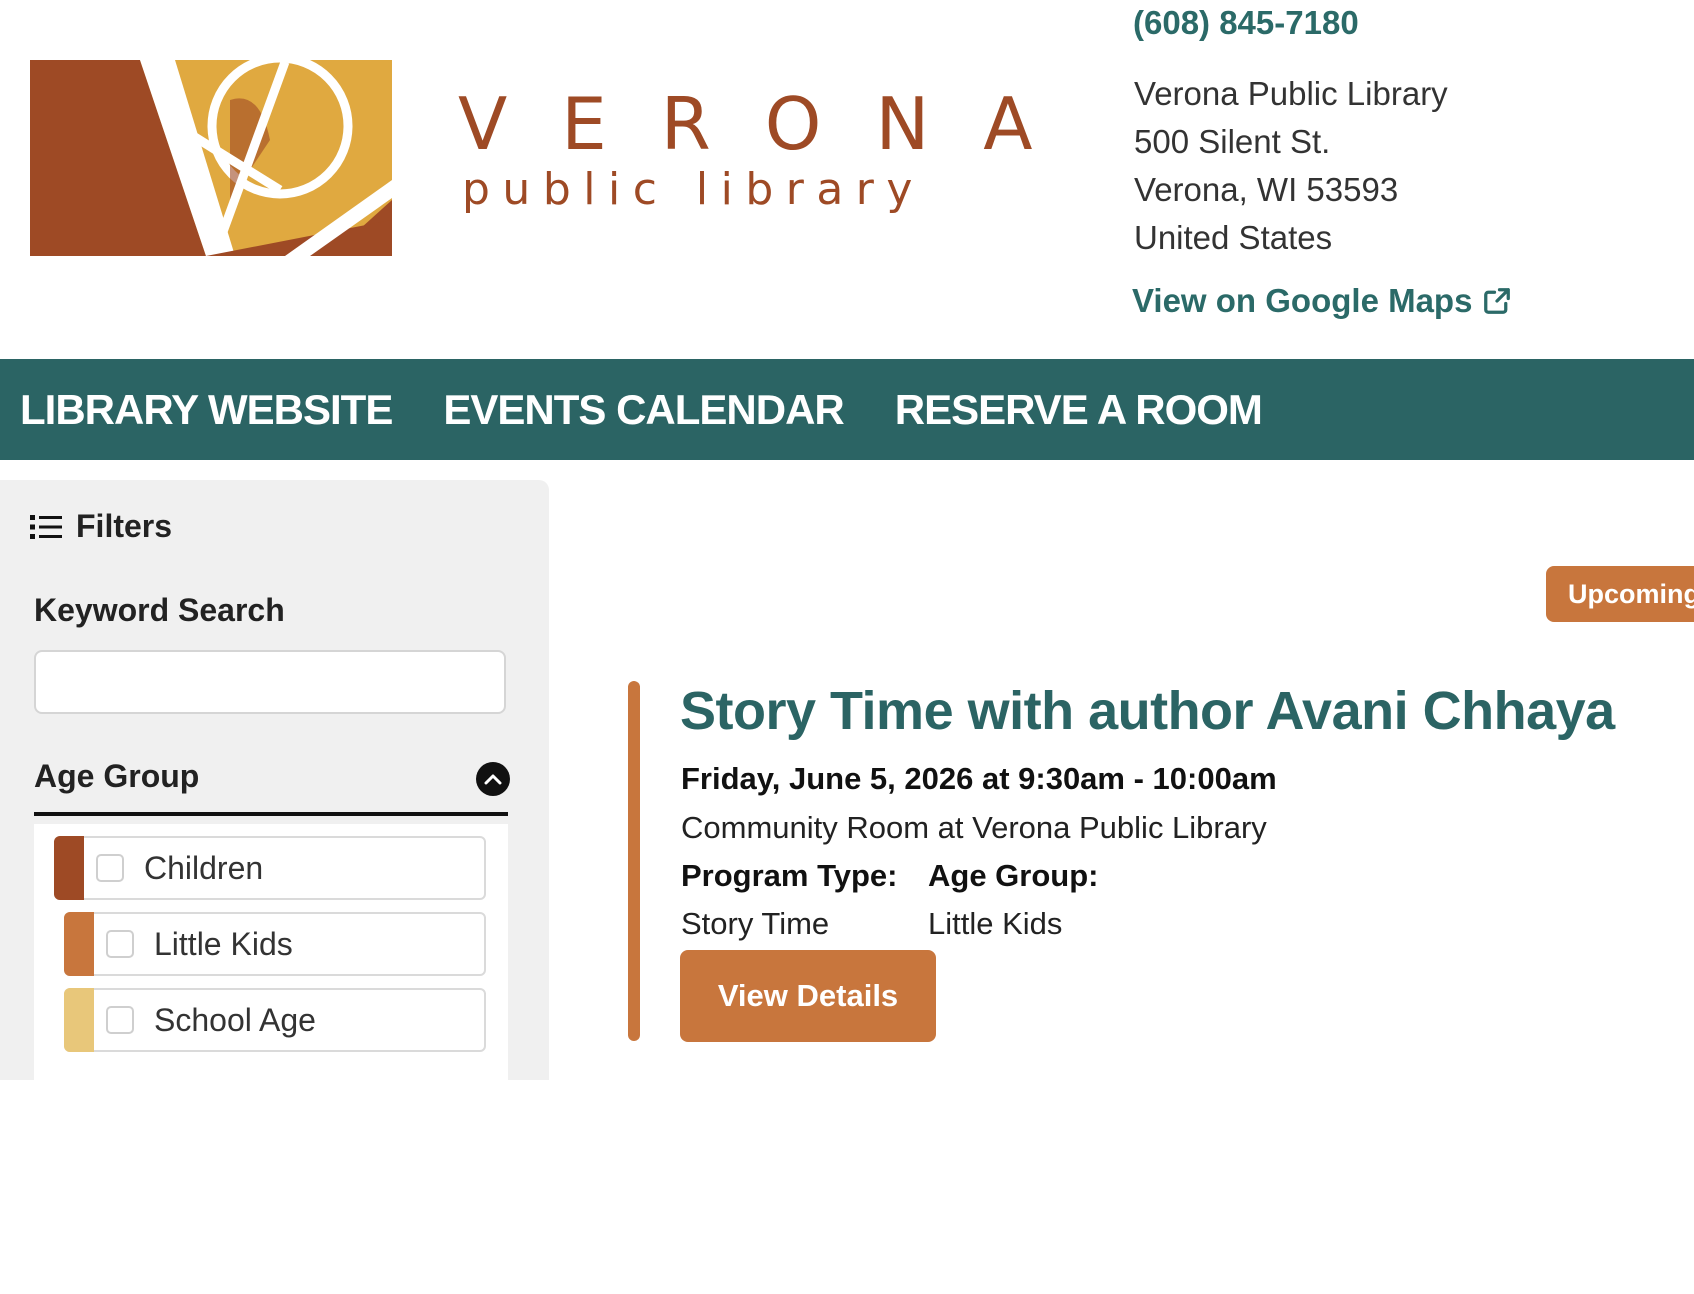 This screenshot has width=1694, height=1294. I want to click on filters-heading: Filters, so click(101, 526).